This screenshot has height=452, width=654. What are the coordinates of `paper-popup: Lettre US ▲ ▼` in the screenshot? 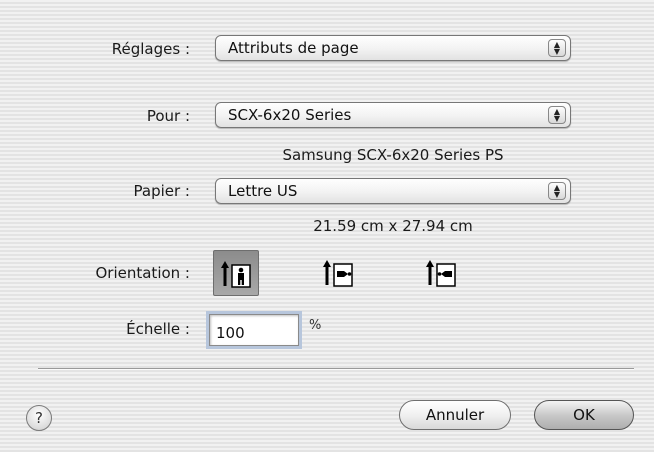 It's located at (393, 191).